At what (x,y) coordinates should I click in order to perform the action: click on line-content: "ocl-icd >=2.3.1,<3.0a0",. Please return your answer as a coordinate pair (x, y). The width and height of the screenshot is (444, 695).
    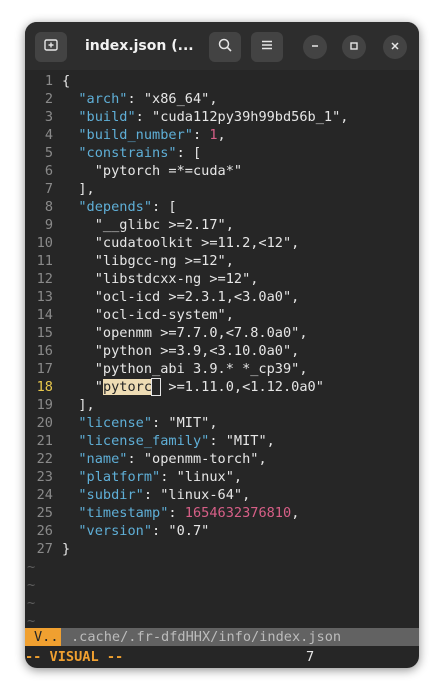
    Looking at the image, I should click on (181, 297).